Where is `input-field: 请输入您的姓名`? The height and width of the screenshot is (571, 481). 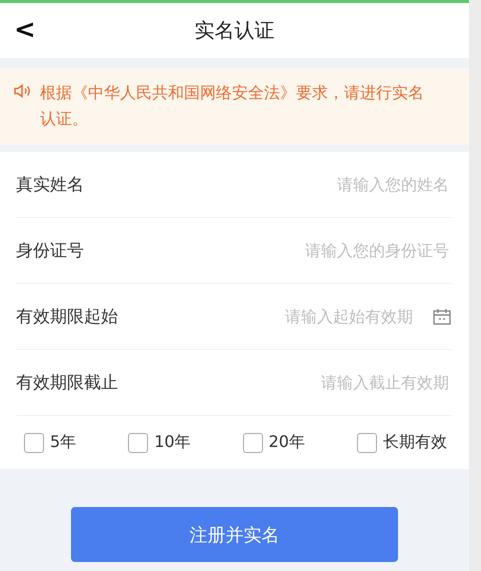 input-field: 请输入您的姓名 is located at coordinates (267, 184).